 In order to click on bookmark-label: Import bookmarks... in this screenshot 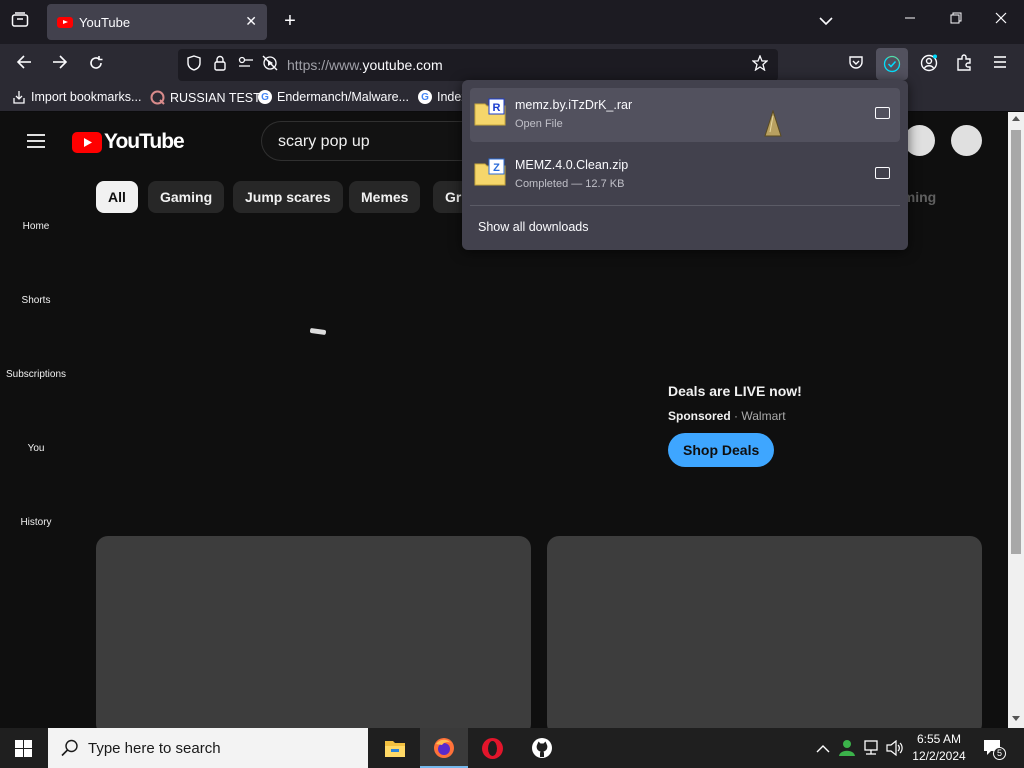, I will do `click(86, 97)`.